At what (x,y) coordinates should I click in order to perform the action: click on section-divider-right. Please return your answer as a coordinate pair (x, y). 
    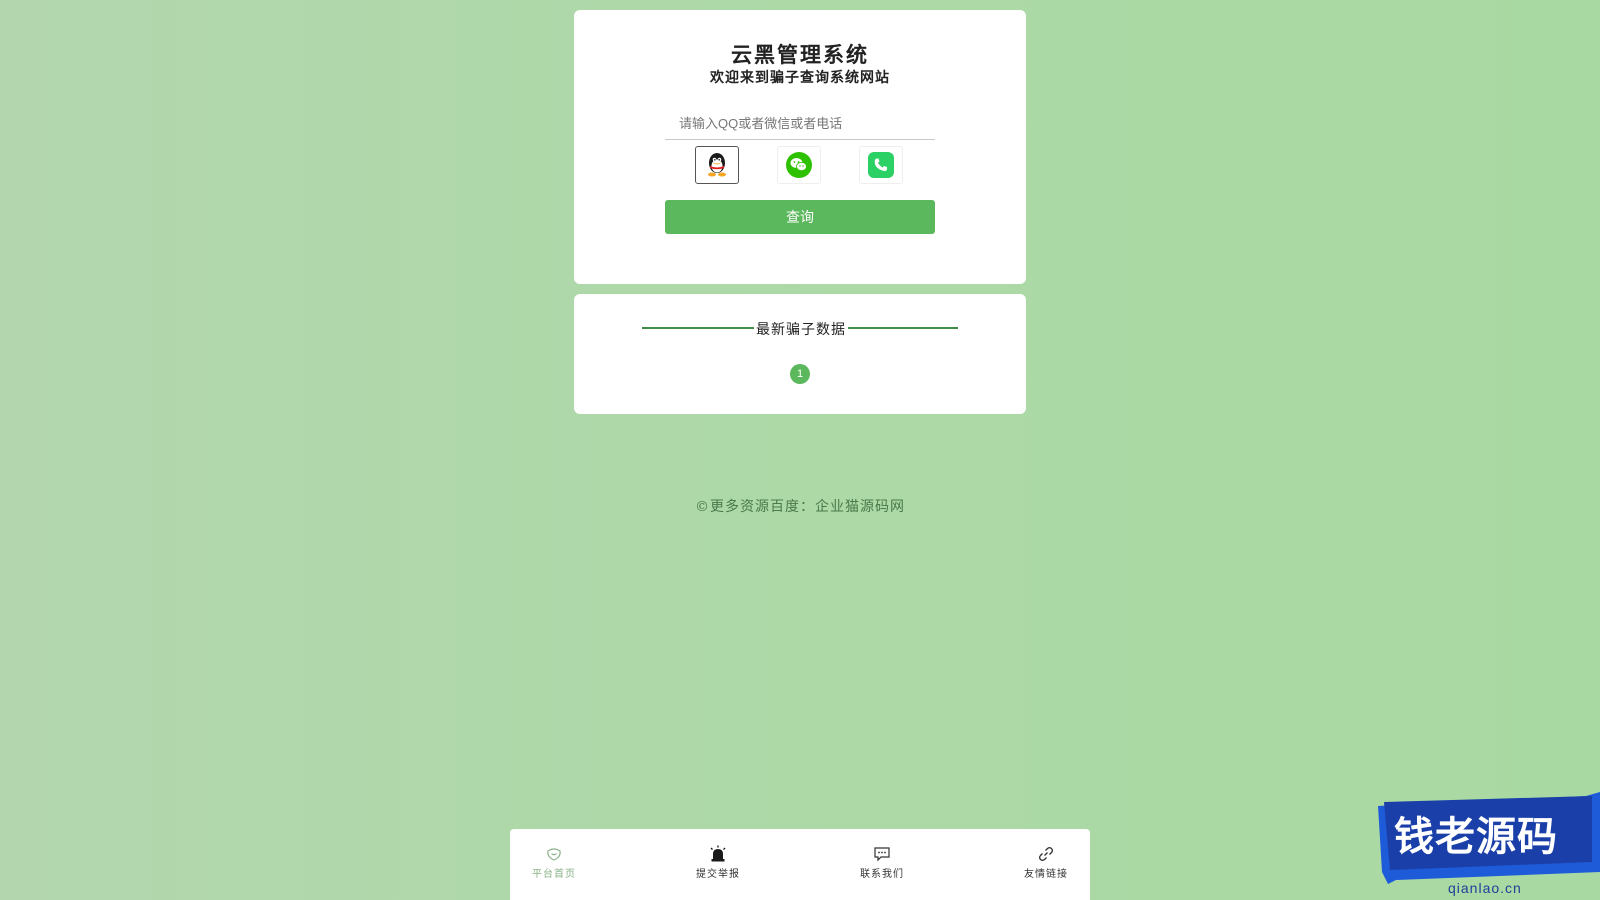
    Looking at the image, I should click on (903, 328).